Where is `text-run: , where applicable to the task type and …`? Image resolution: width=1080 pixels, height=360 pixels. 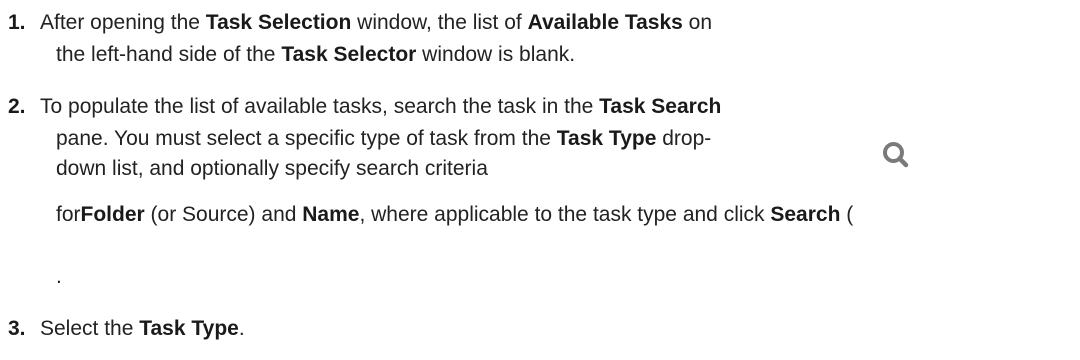
text-run: , where applicable to the task type and … is located at coordinates (565, 214).